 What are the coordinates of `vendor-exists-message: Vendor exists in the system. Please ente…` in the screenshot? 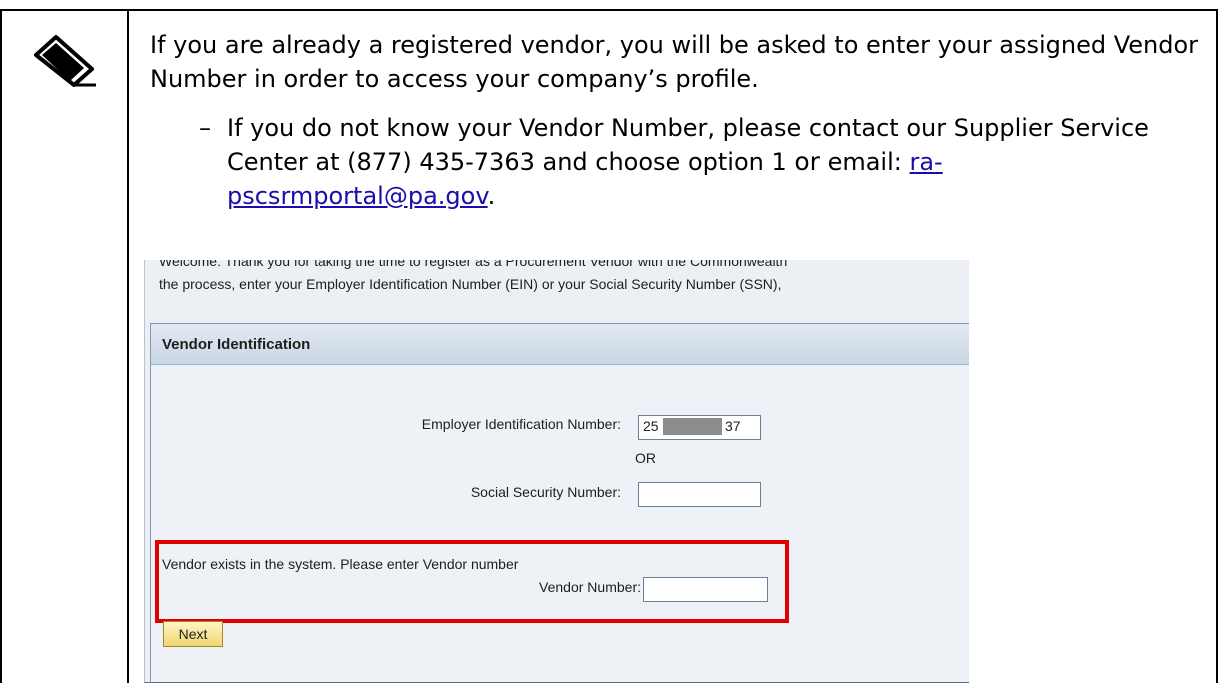 It's located at (340, 564).